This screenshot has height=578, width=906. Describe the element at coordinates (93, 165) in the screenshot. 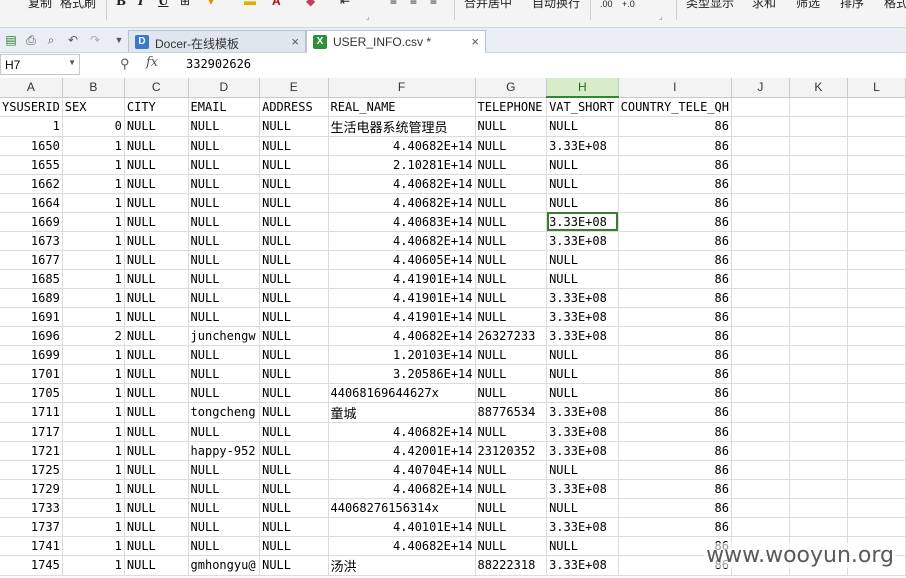

I see `cell-b4: 1` at that location.